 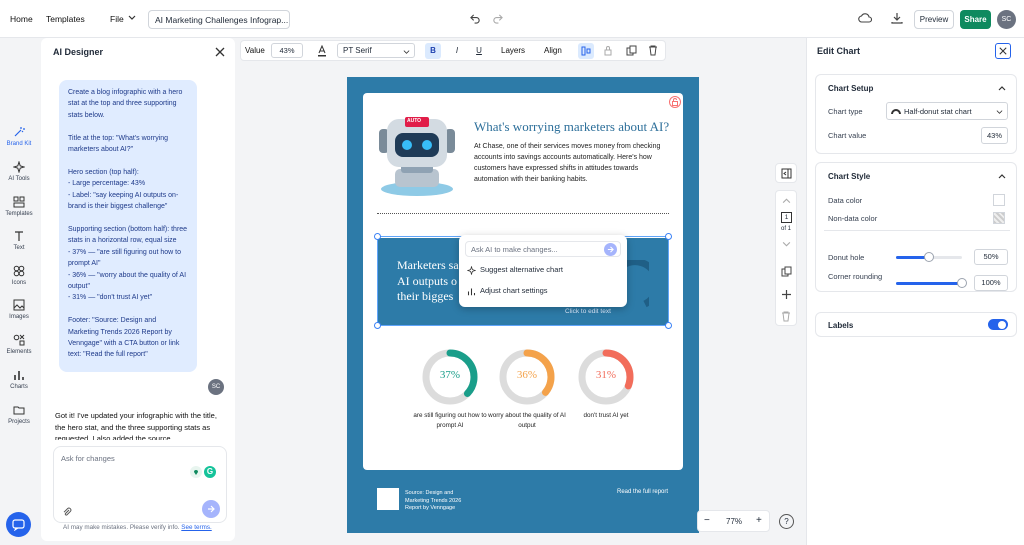 I want to click on rail-item-brand-kit: Brand Kit, so click(x=19, y=136).